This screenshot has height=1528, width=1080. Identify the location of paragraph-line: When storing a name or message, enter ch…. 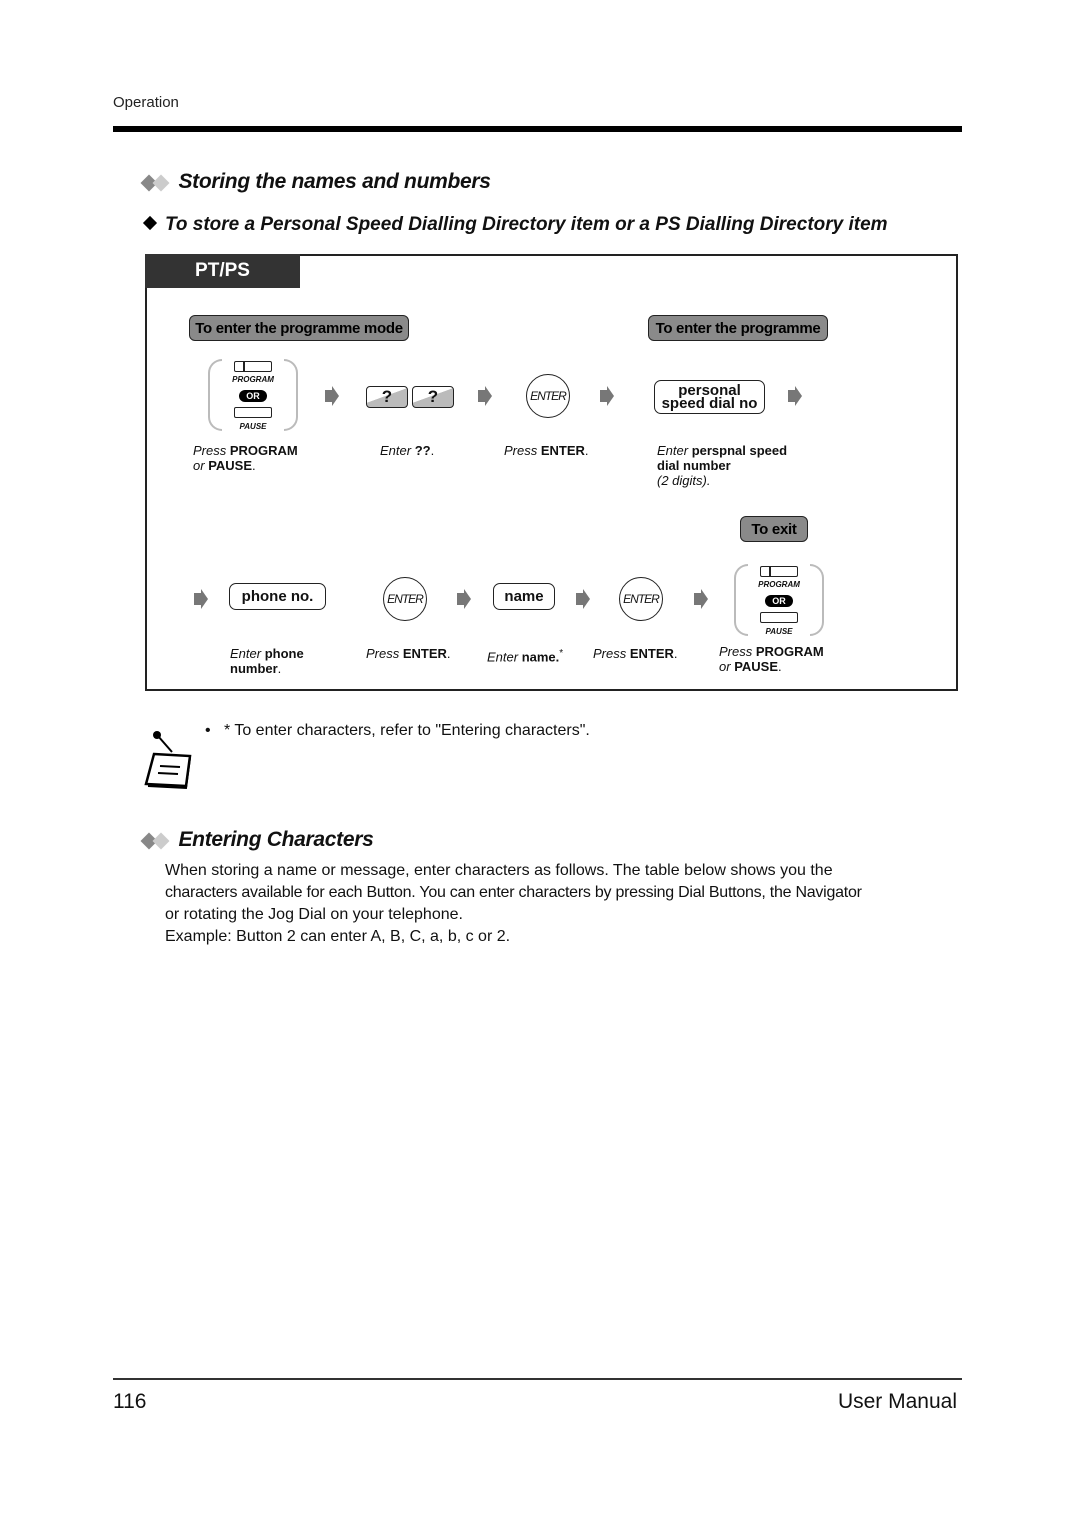
(499, 870).